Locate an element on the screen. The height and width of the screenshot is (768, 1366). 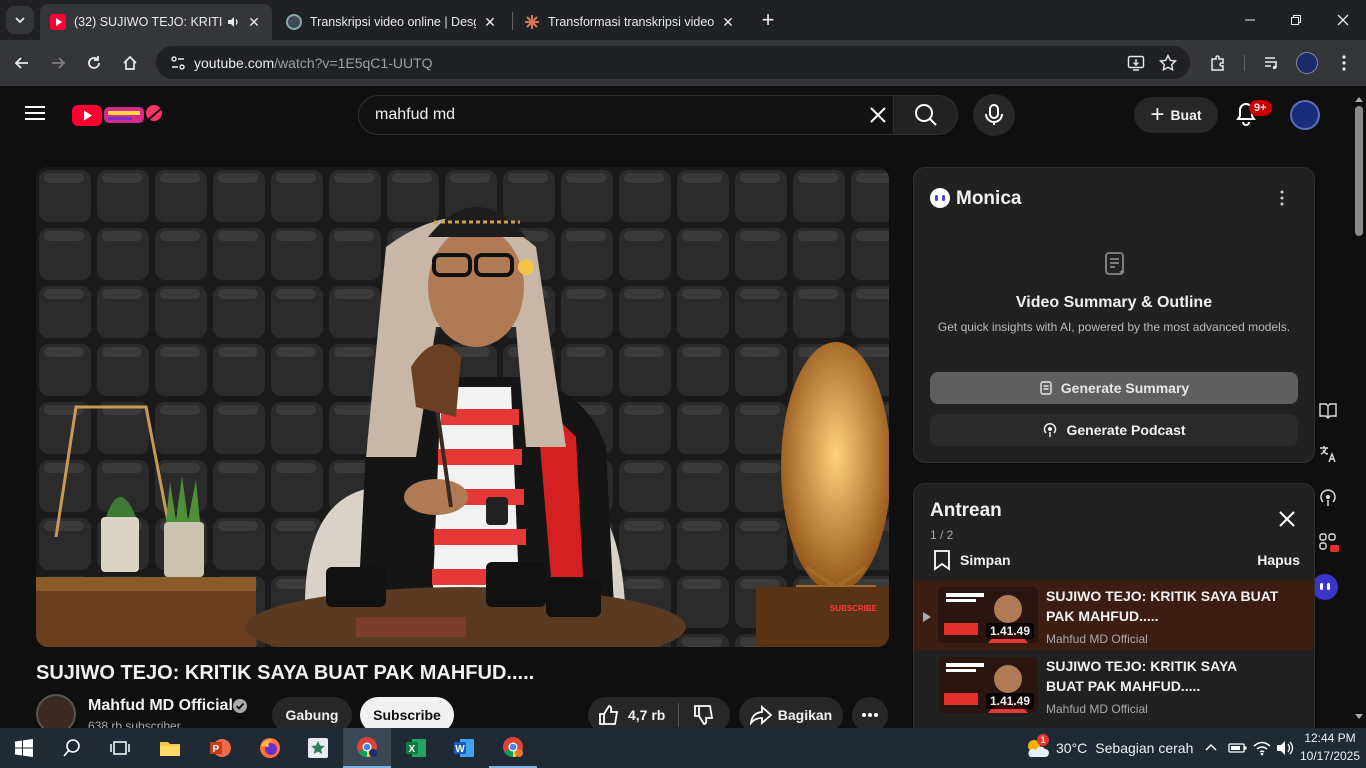
check-icon is located at coordinates (240, 706).